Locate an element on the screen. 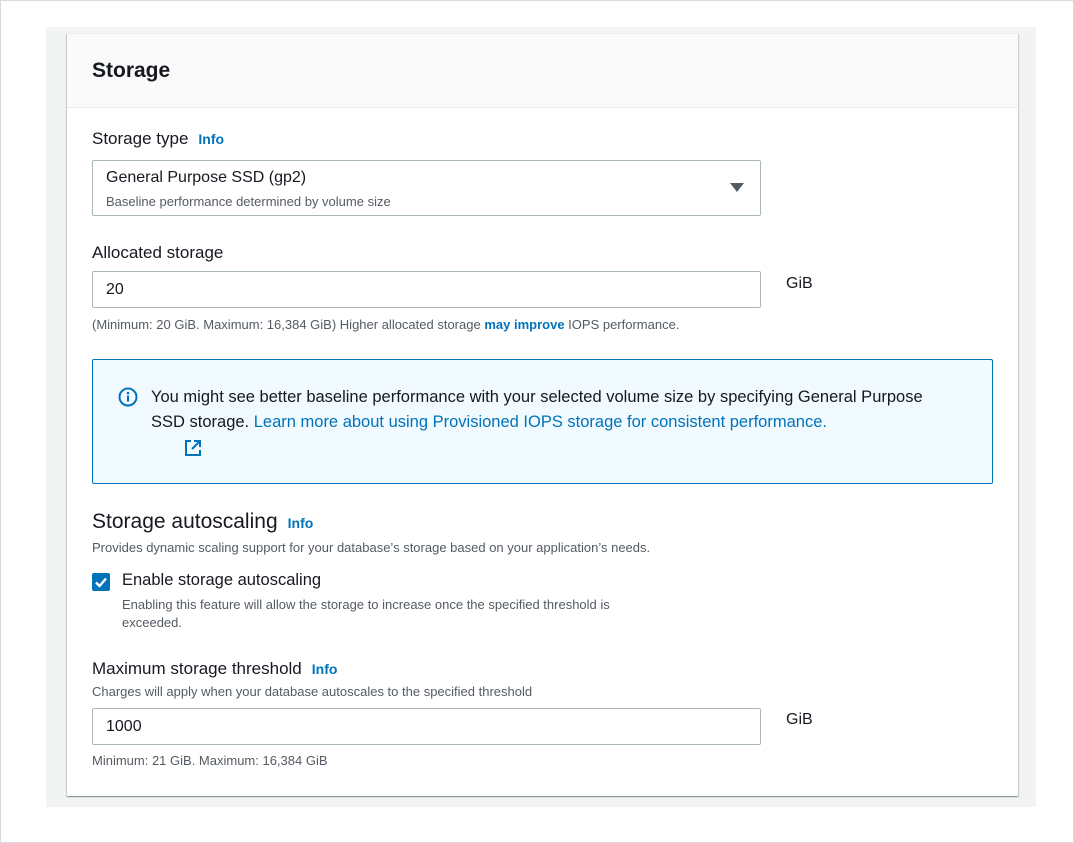 The height and width of the screenshot is (843, 1074). allocated-storage-label: Allocated storage is located at coordinates (158, 252).